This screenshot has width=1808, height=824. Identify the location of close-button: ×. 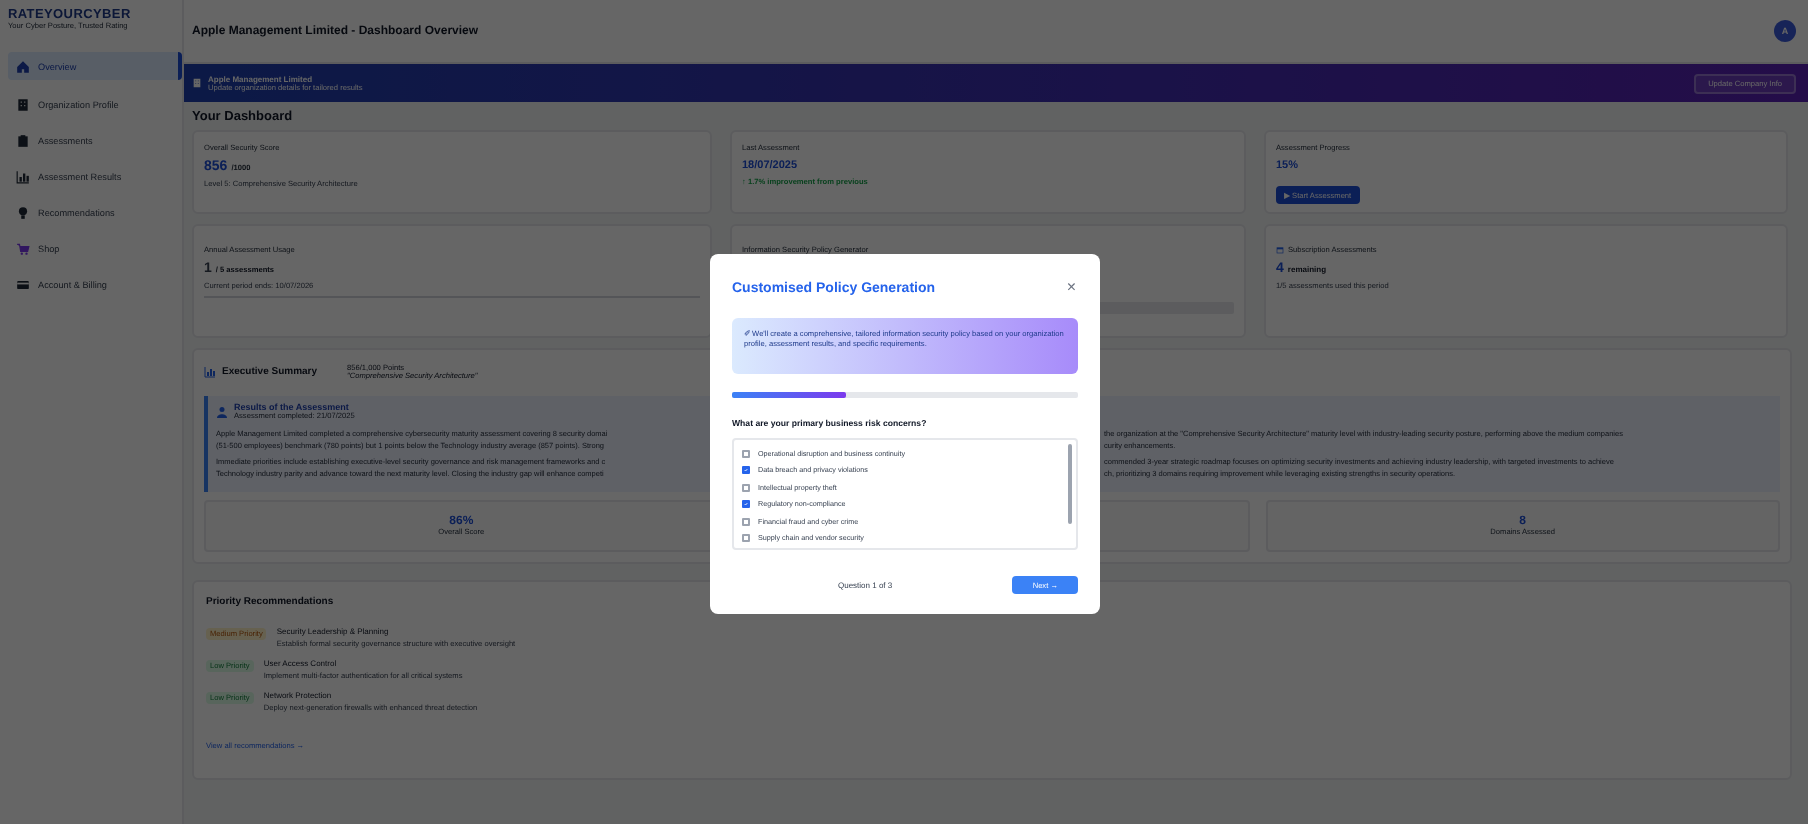
(1071, 288).